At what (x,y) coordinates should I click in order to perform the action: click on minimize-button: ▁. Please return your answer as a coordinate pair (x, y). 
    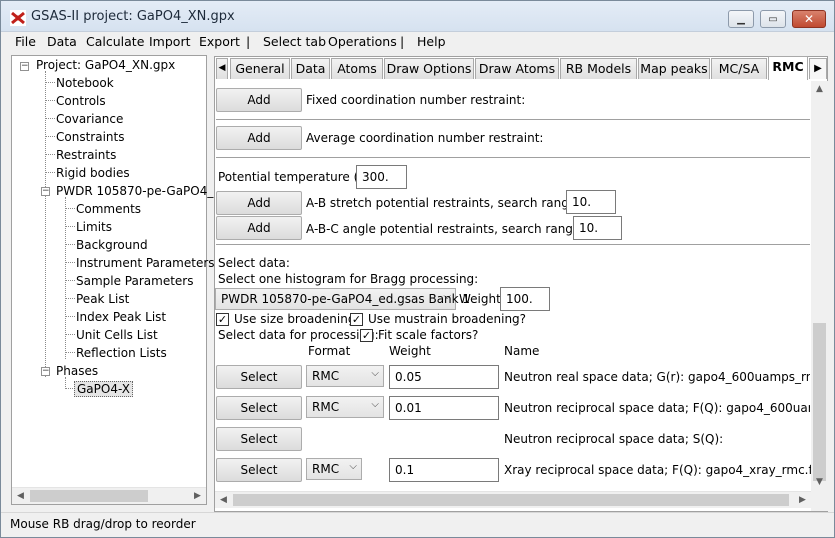
    Looking at the image, I should click on (741, 19).